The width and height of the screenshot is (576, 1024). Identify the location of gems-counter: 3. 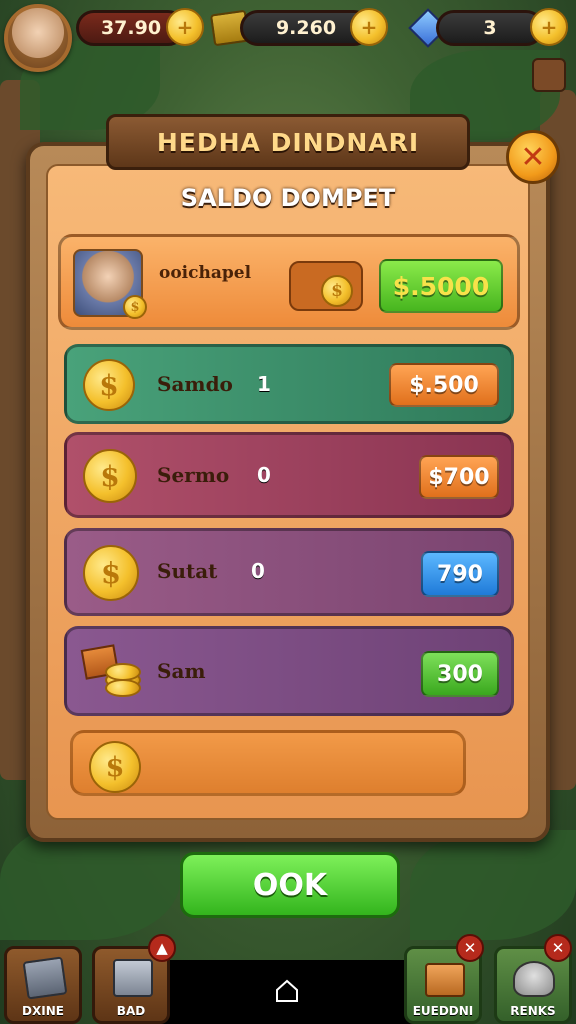
(490, 28).